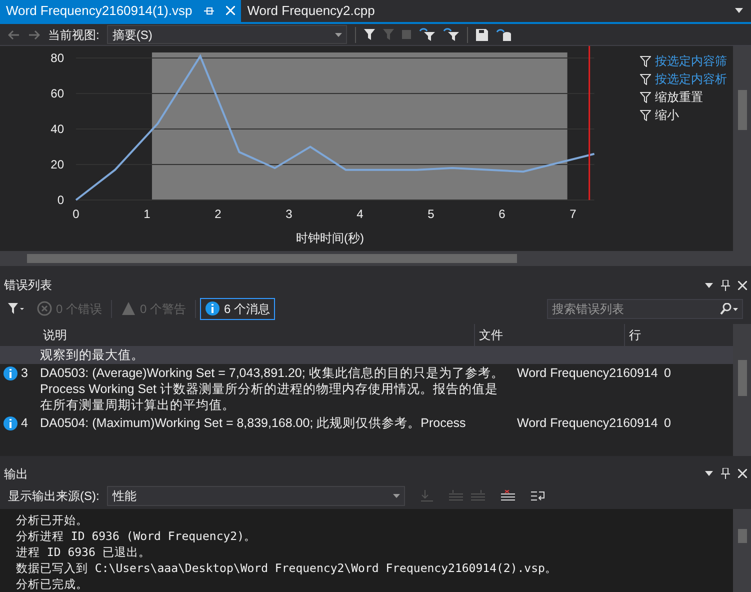 This screenshot has width=751, height=592. I want to click on y-tick-label: 40, so click(57, 129).